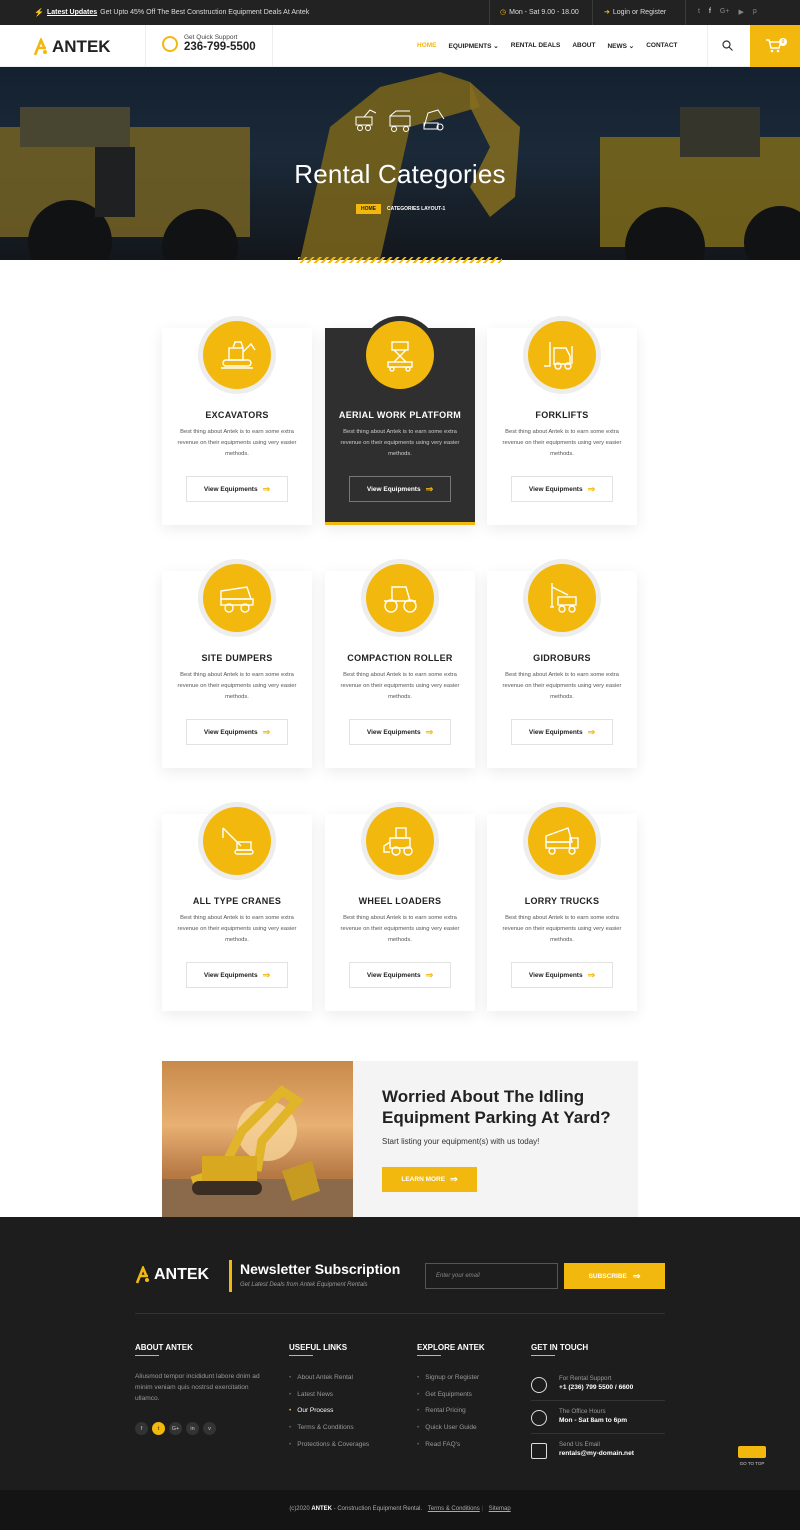  I want to click on contact-value: rentals@my-domain.net, so click(596, 1453).